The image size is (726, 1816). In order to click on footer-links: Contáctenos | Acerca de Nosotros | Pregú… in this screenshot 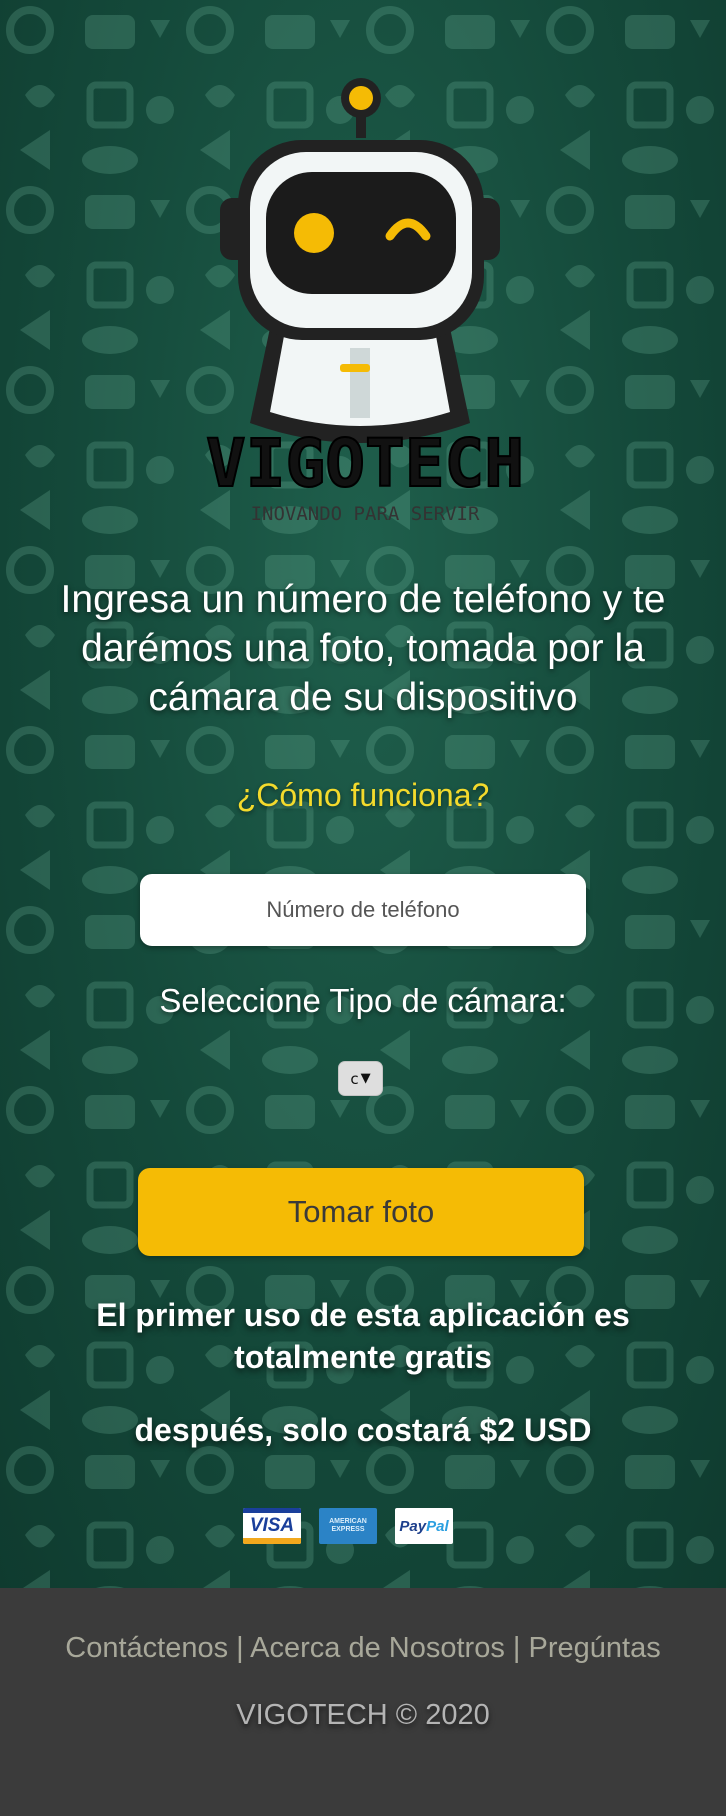, I will do `click(363, 1648)`.